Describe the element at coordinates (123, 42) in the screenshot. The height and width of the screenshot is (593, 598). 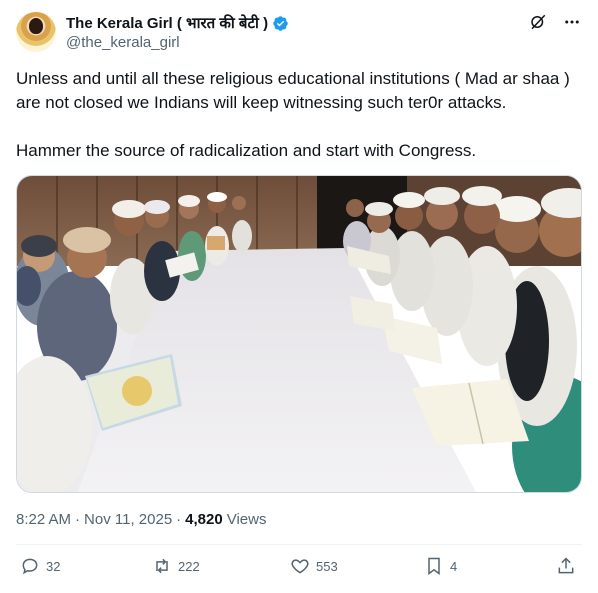
I see `author-handle: @the_kerala_girl` at that location.